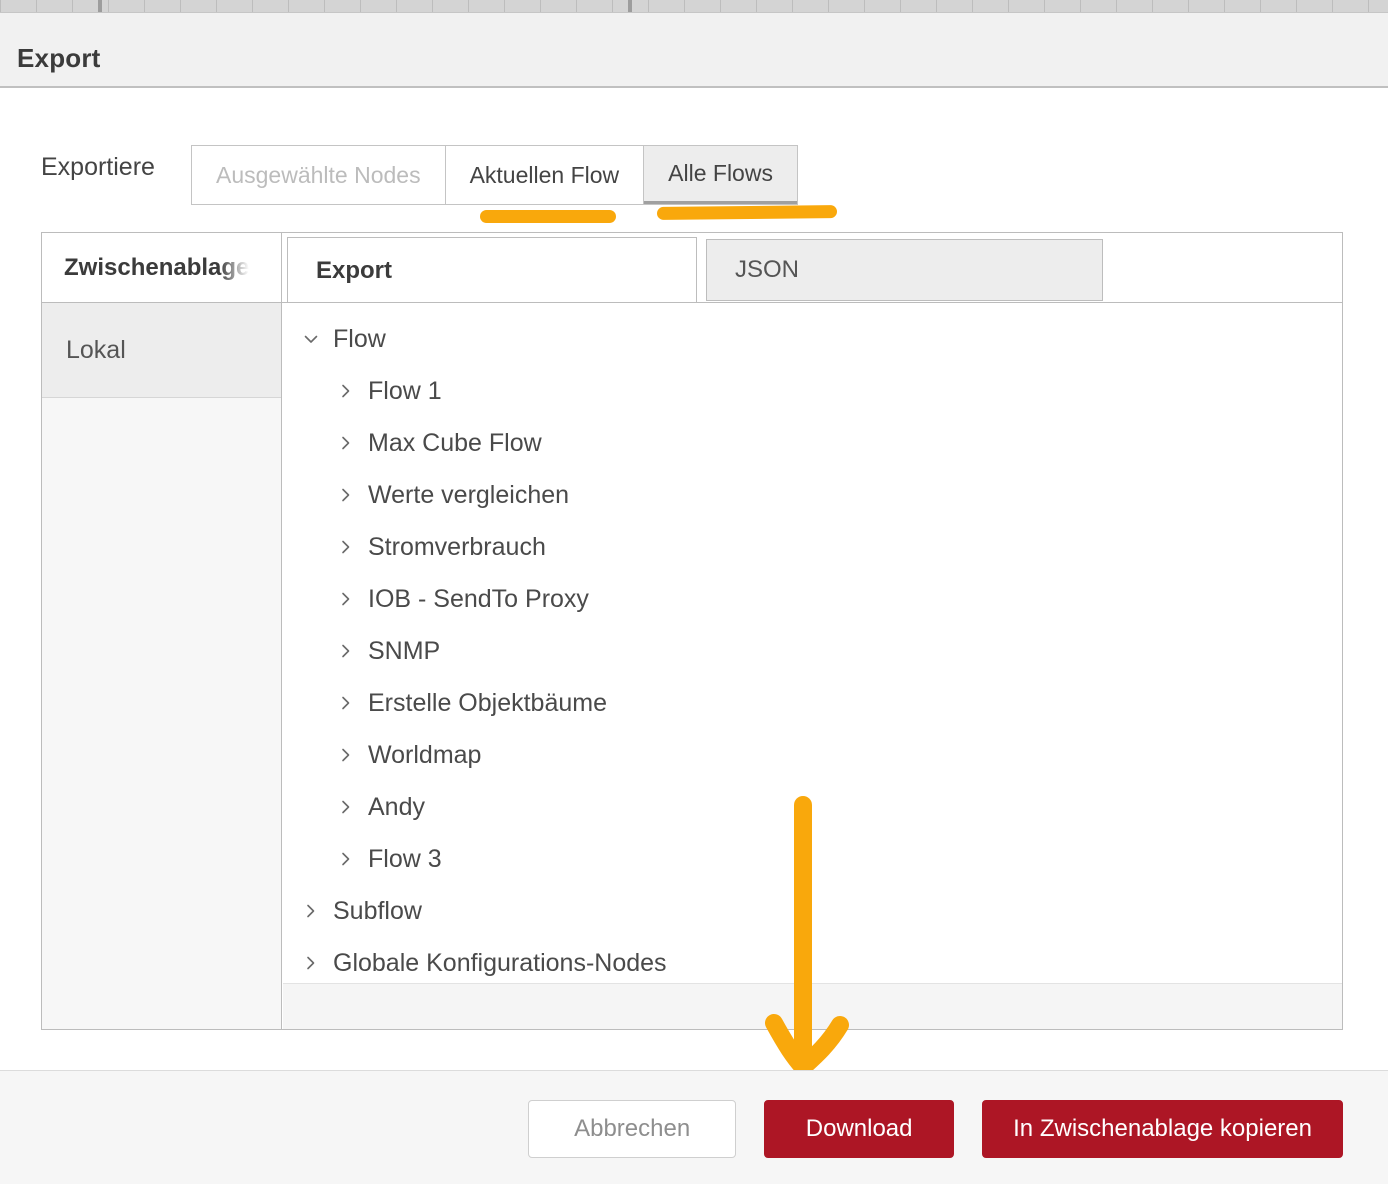 The image size is (1388, 1184). What do you see at coordinates (98, 167) in the screenshot?
I see `export-target-label: Exportiere` at bounding box center [98, 167].